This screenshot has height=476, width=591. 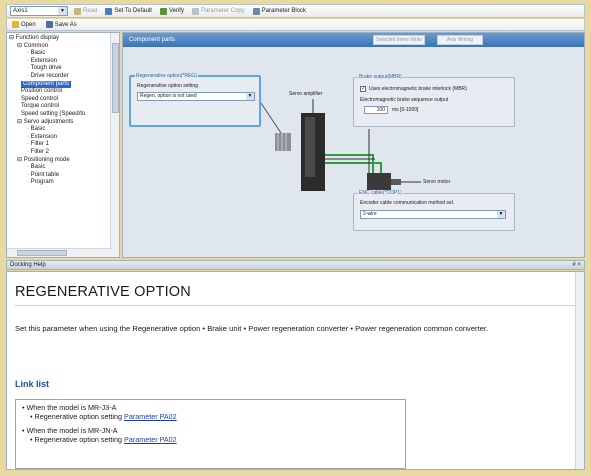 What do you see at coordinates (103, 292) in the screenshot?
I see `help-heading: REGENERATIVE OPTION` at bounding box center [103, 292].